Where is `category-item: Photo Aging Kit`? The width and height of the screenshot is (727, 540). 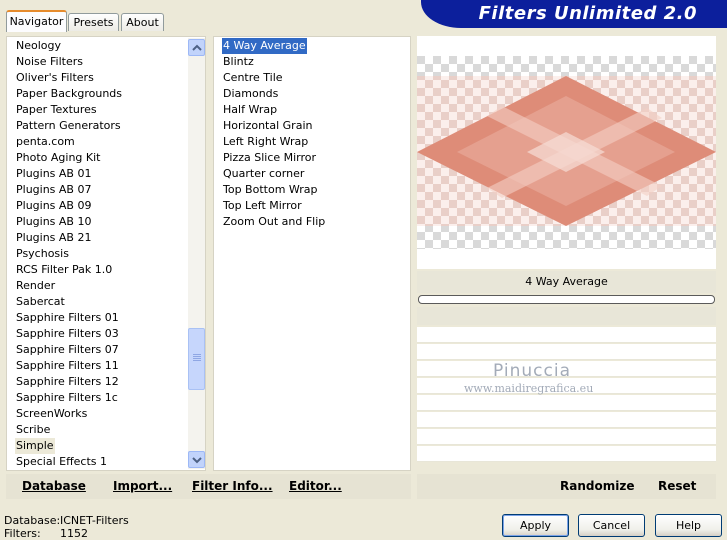 category-item: Photo Aging Kit is located at coordinates (58, 158).